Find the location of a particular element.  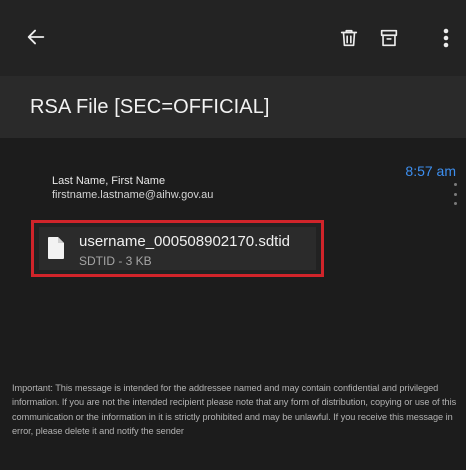

sender-email: firstname.lastname@aihw.gov.au is located at coordinates (132, 195).